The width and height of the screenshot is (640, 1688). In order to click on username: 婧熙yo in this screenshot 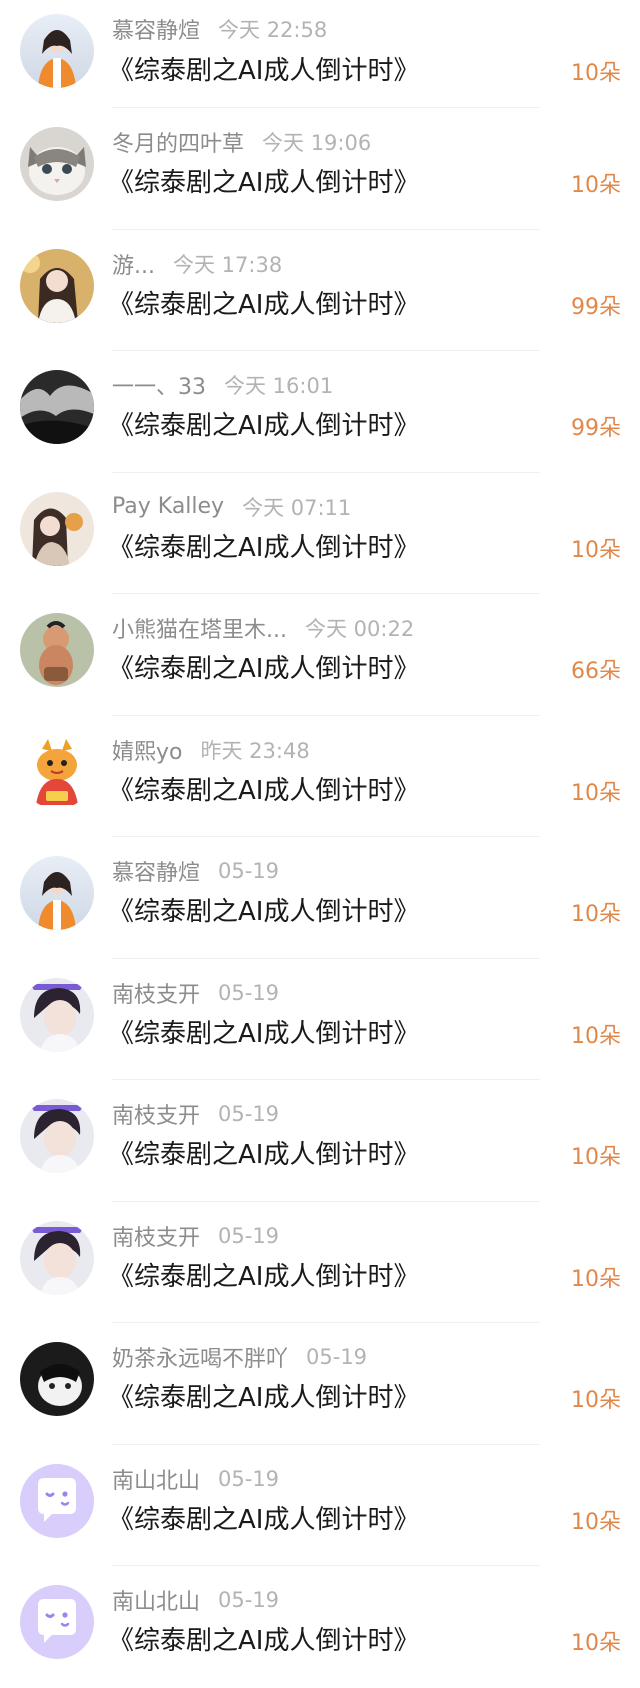, I will do `click(147, 750)`.